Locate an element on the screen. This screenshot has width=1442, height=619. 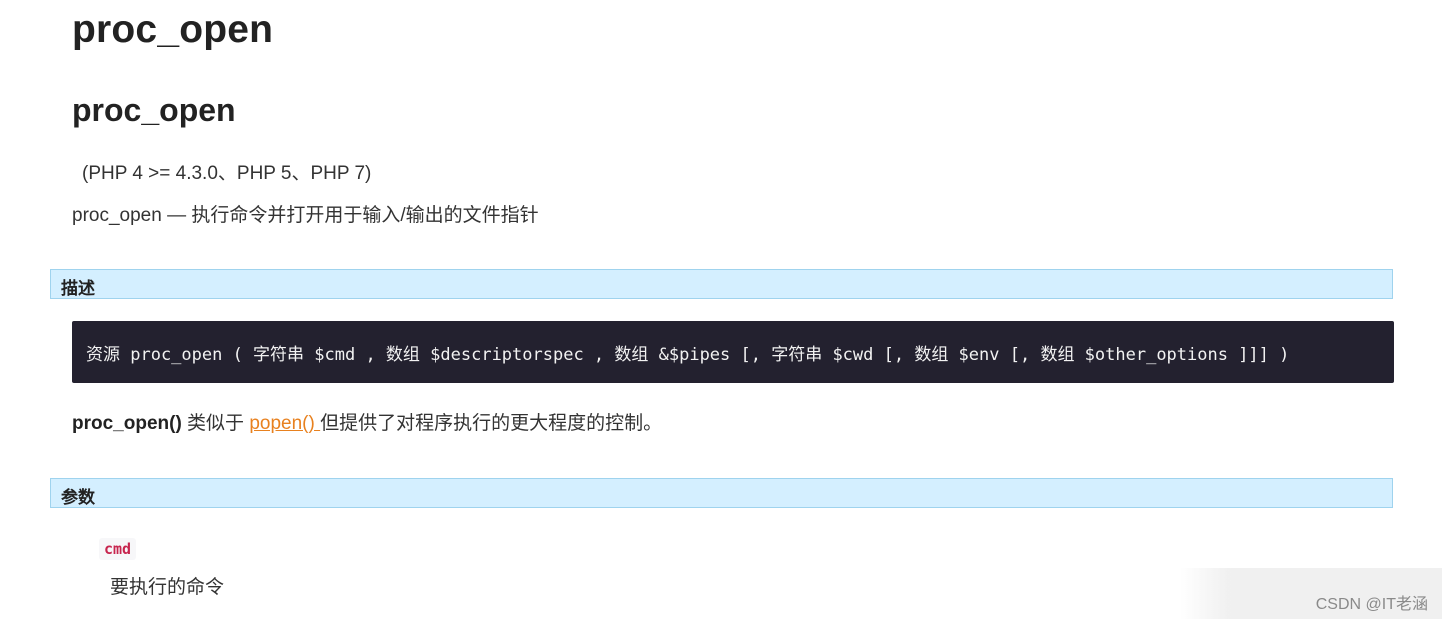
section-header-description: 描述 is located at coordinates (721, 284).